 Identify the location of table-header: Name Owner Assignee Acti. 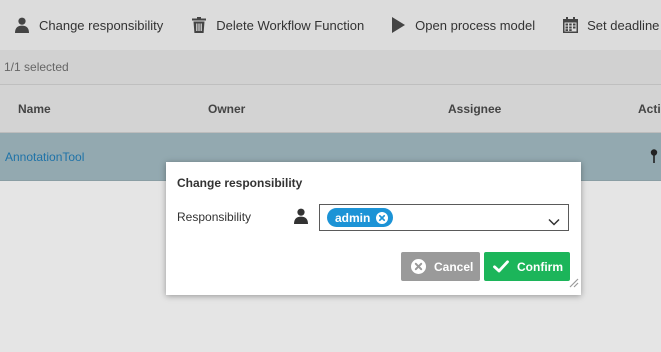
(330, 109).